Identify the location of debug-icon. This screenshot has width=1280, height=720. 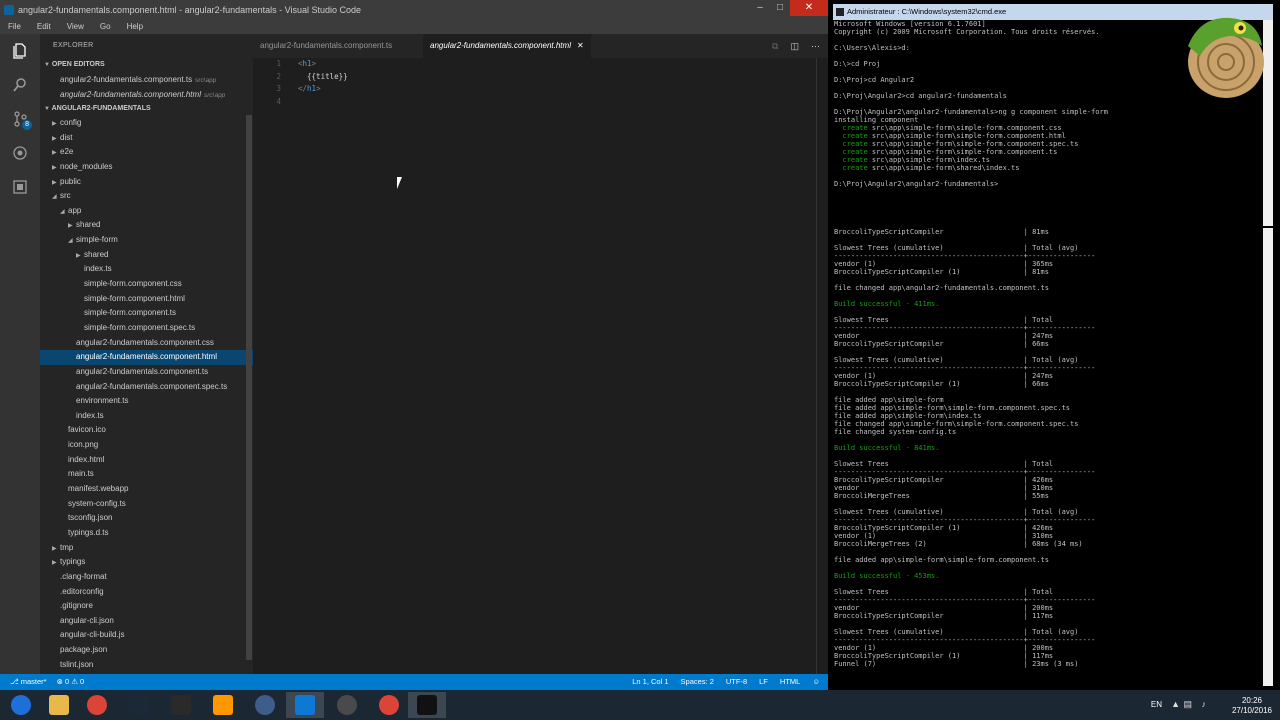
(20, 153).